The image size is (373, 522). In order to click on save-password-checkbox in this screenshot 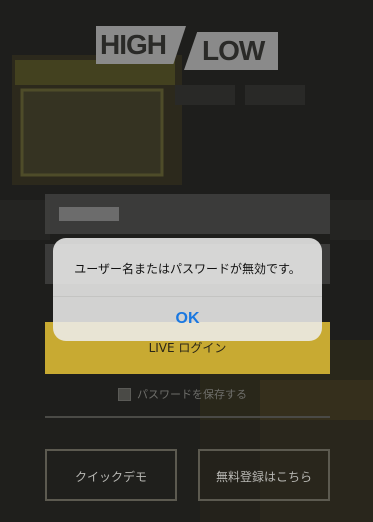, I will do `click(124, 394)`.